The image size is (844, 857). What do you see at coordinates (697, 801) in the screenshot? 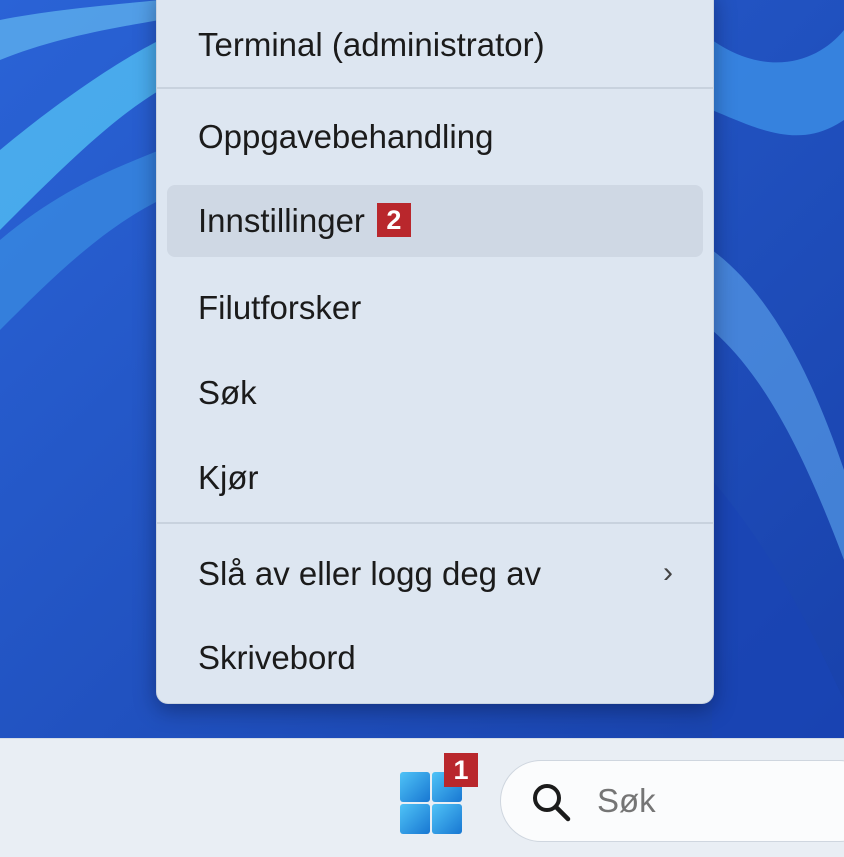
I see `search-input` at bounding box center [697, 801].